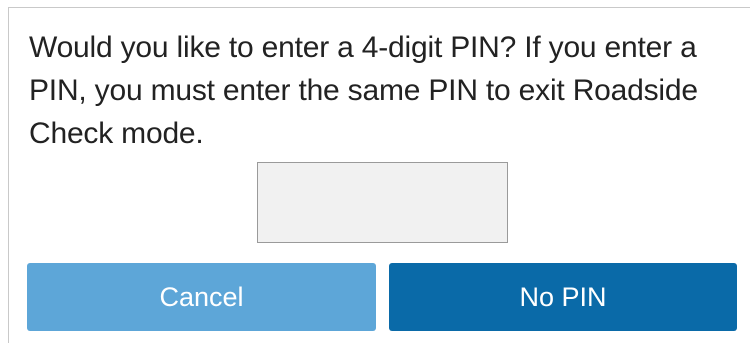  What do you see at coordinates (382, 202) in the screenshot?
I see `pin-input` at bounding box center [382, 202].